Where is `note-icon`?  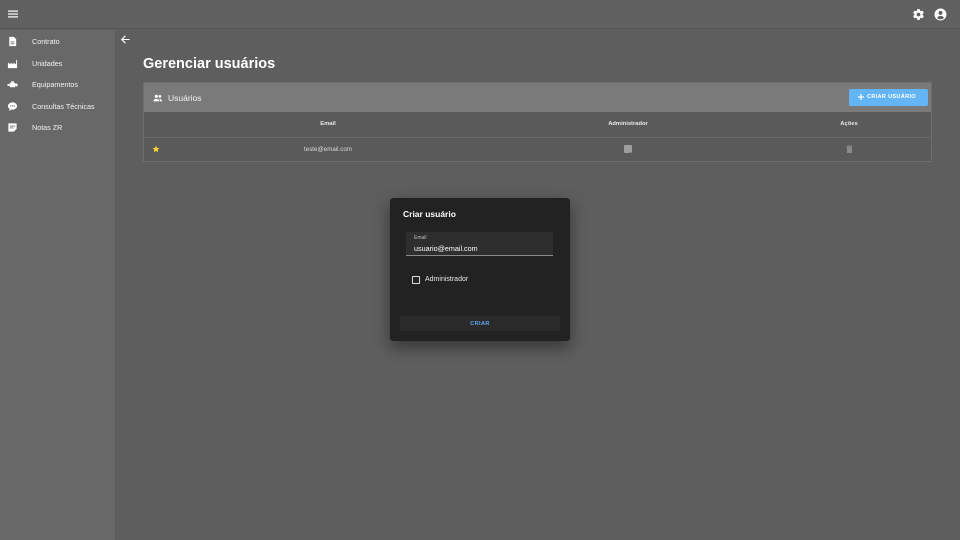 note-icon is located at coordinates (12, 127).